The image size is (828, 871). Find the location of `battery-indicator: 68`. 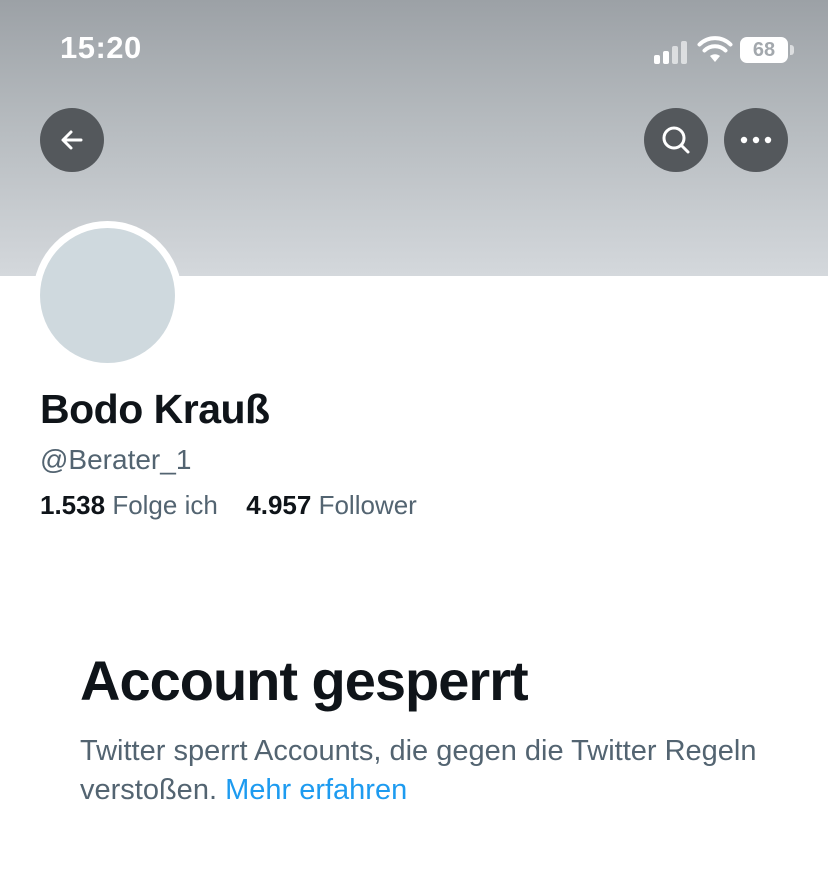

battery-indicator: 68 is located at coordinates (764, 50).